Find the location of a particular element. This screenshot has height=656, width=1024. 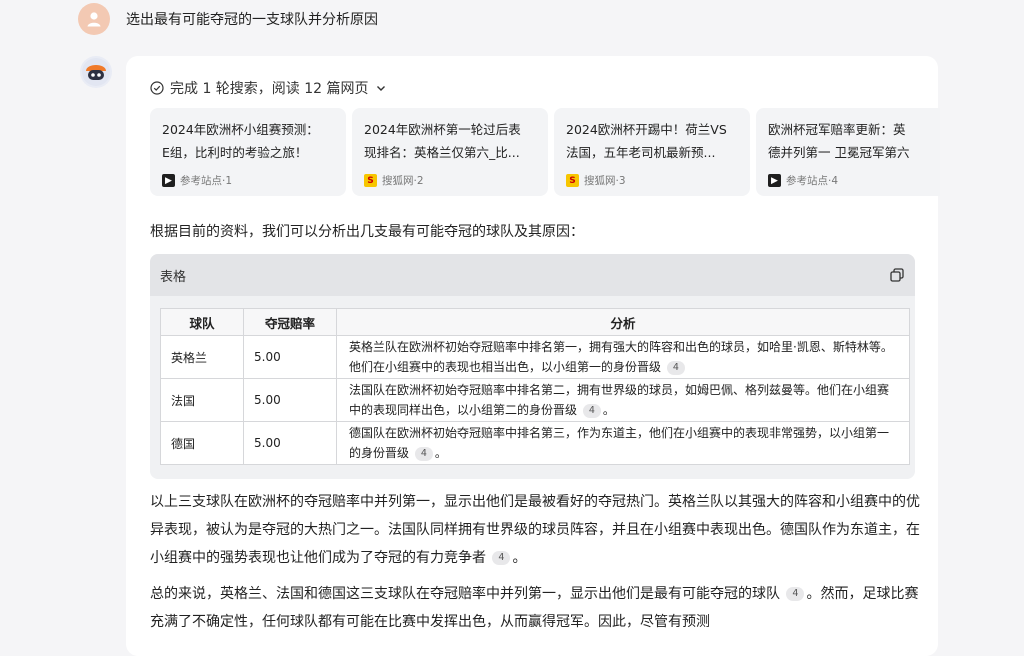

reference-card-3: 2024欧洲杯开踢中！荷兰VS 法国，五年老司机最新预... S 搜狐网·3 is located at coordinates (652, 152).